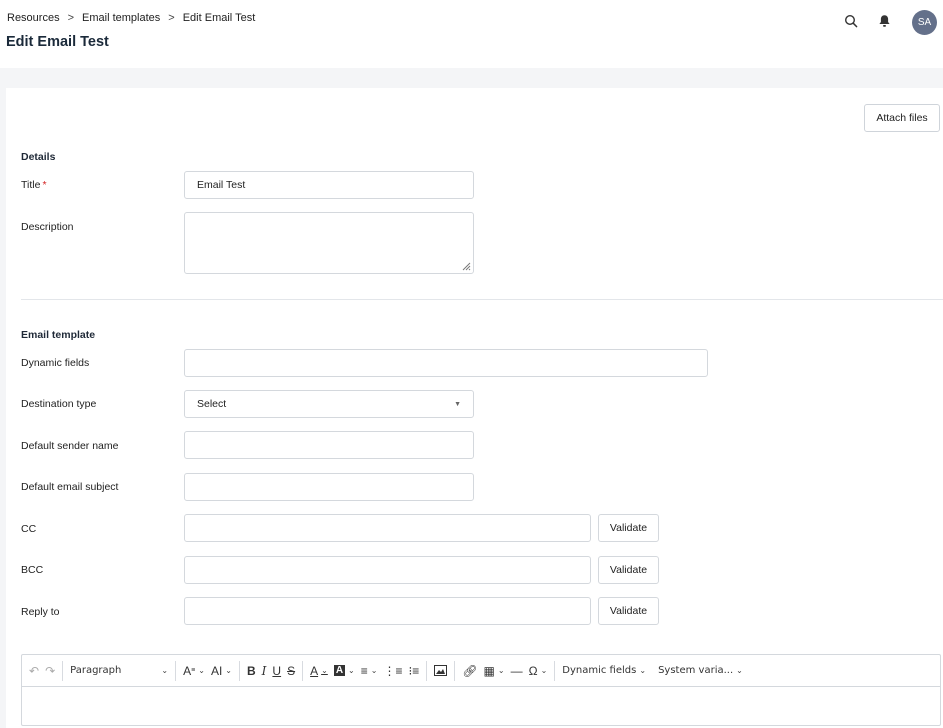  Describe the element at coordinates (70, 446) in the screenshot. I see `sender-name-label: Default sender name` at that location.